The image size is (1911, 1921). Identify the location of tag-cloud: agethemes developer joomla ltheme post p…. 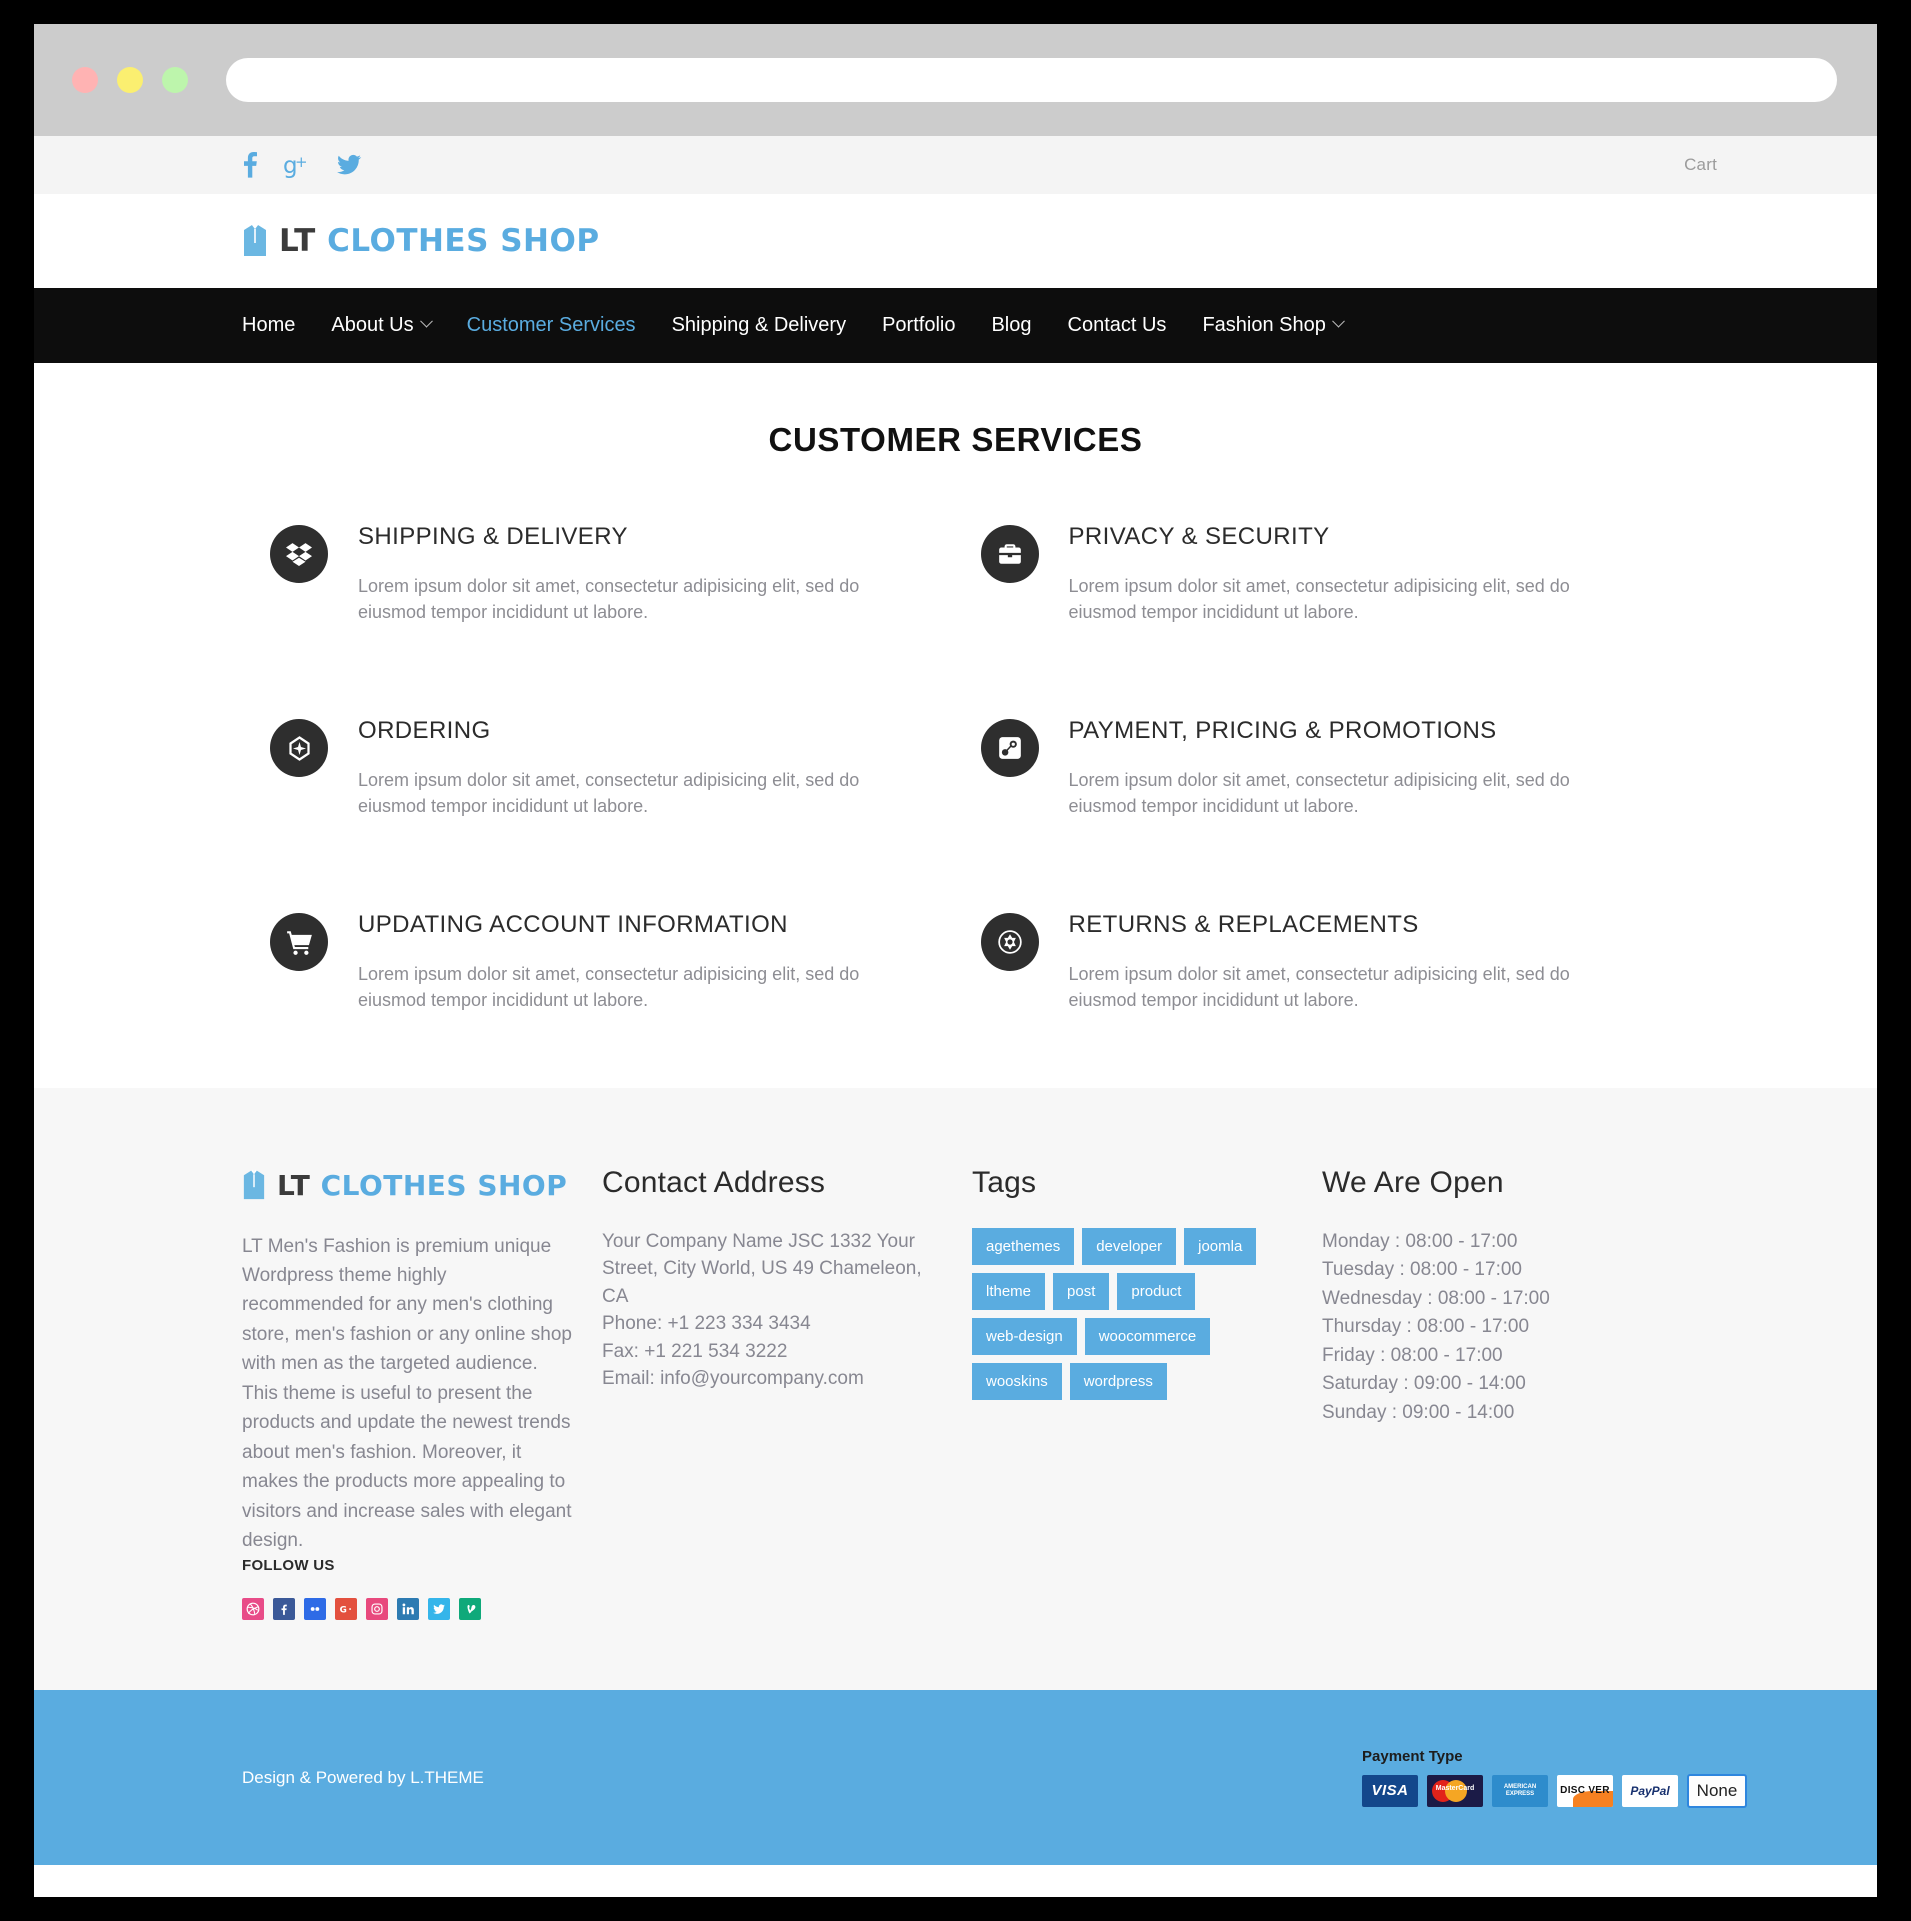
(1122, 1313).